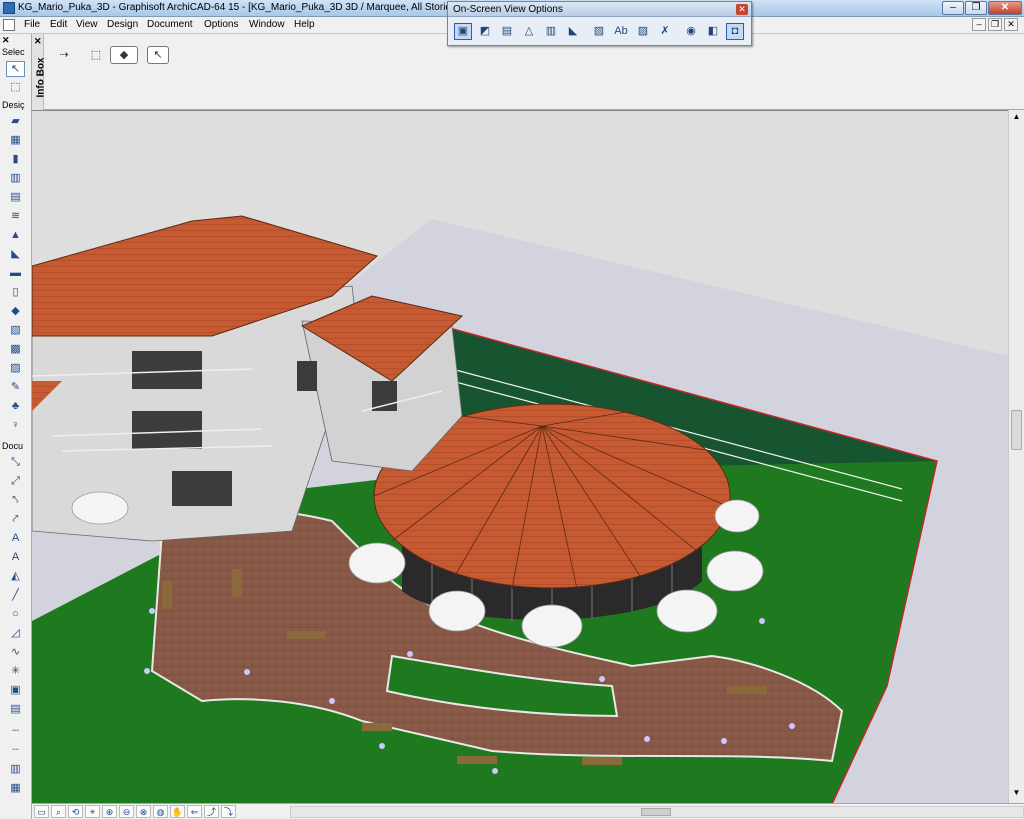  I want to click on palette-title-bar: On-Screen View Options ✕, so click(599, 9).